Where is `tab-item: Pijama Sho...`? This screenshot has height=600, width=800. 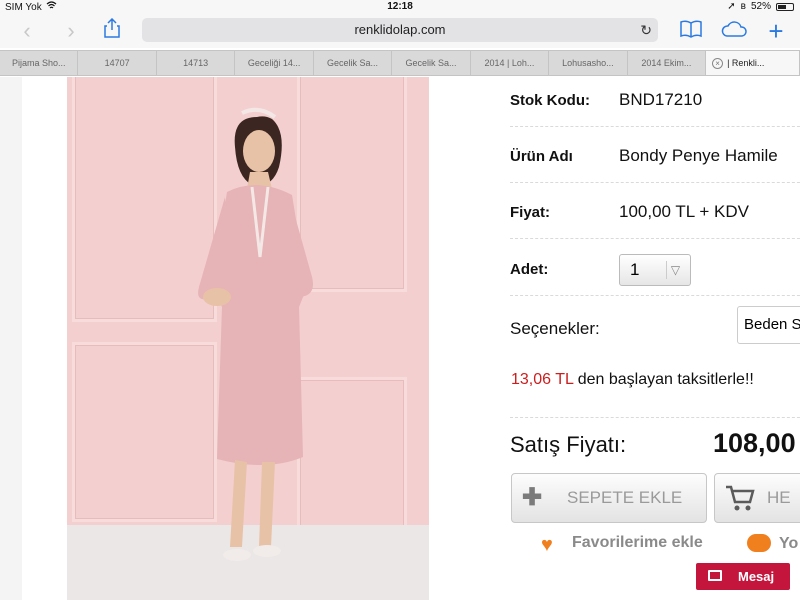 tab-item: Pijama Sho... is located at coordinates (39, 63).